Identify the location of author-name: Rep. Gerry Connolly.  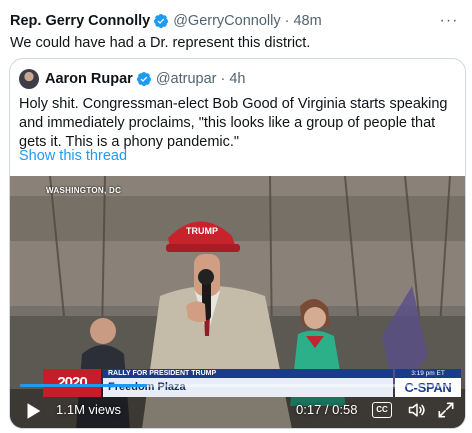
(80, 21).